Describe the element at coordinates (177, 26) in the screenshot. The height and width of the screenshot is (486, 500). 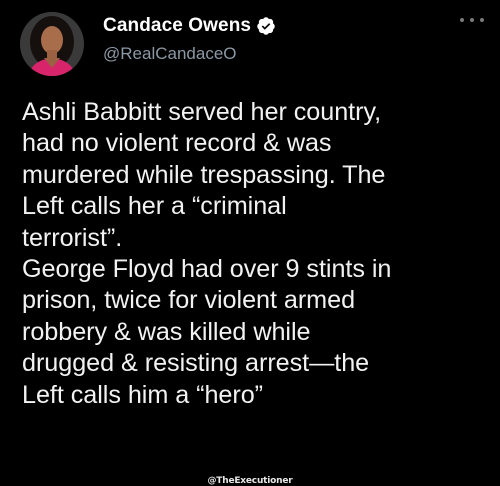
I see `display-name: Candace Owens` at that location.